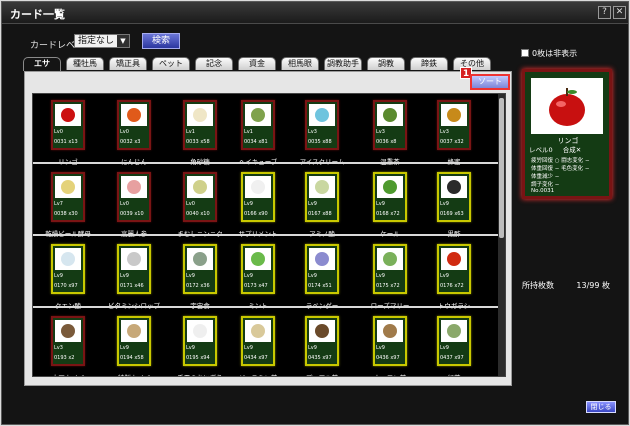 The image size is (630, 426). I want to click on card-item: Lv1 0034 x81, so click(258, 125).